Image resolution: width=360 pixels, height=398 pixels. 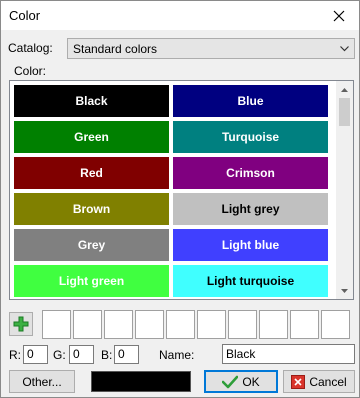 I want to click on color-swatch: Brown, so click(x=91, y=209).